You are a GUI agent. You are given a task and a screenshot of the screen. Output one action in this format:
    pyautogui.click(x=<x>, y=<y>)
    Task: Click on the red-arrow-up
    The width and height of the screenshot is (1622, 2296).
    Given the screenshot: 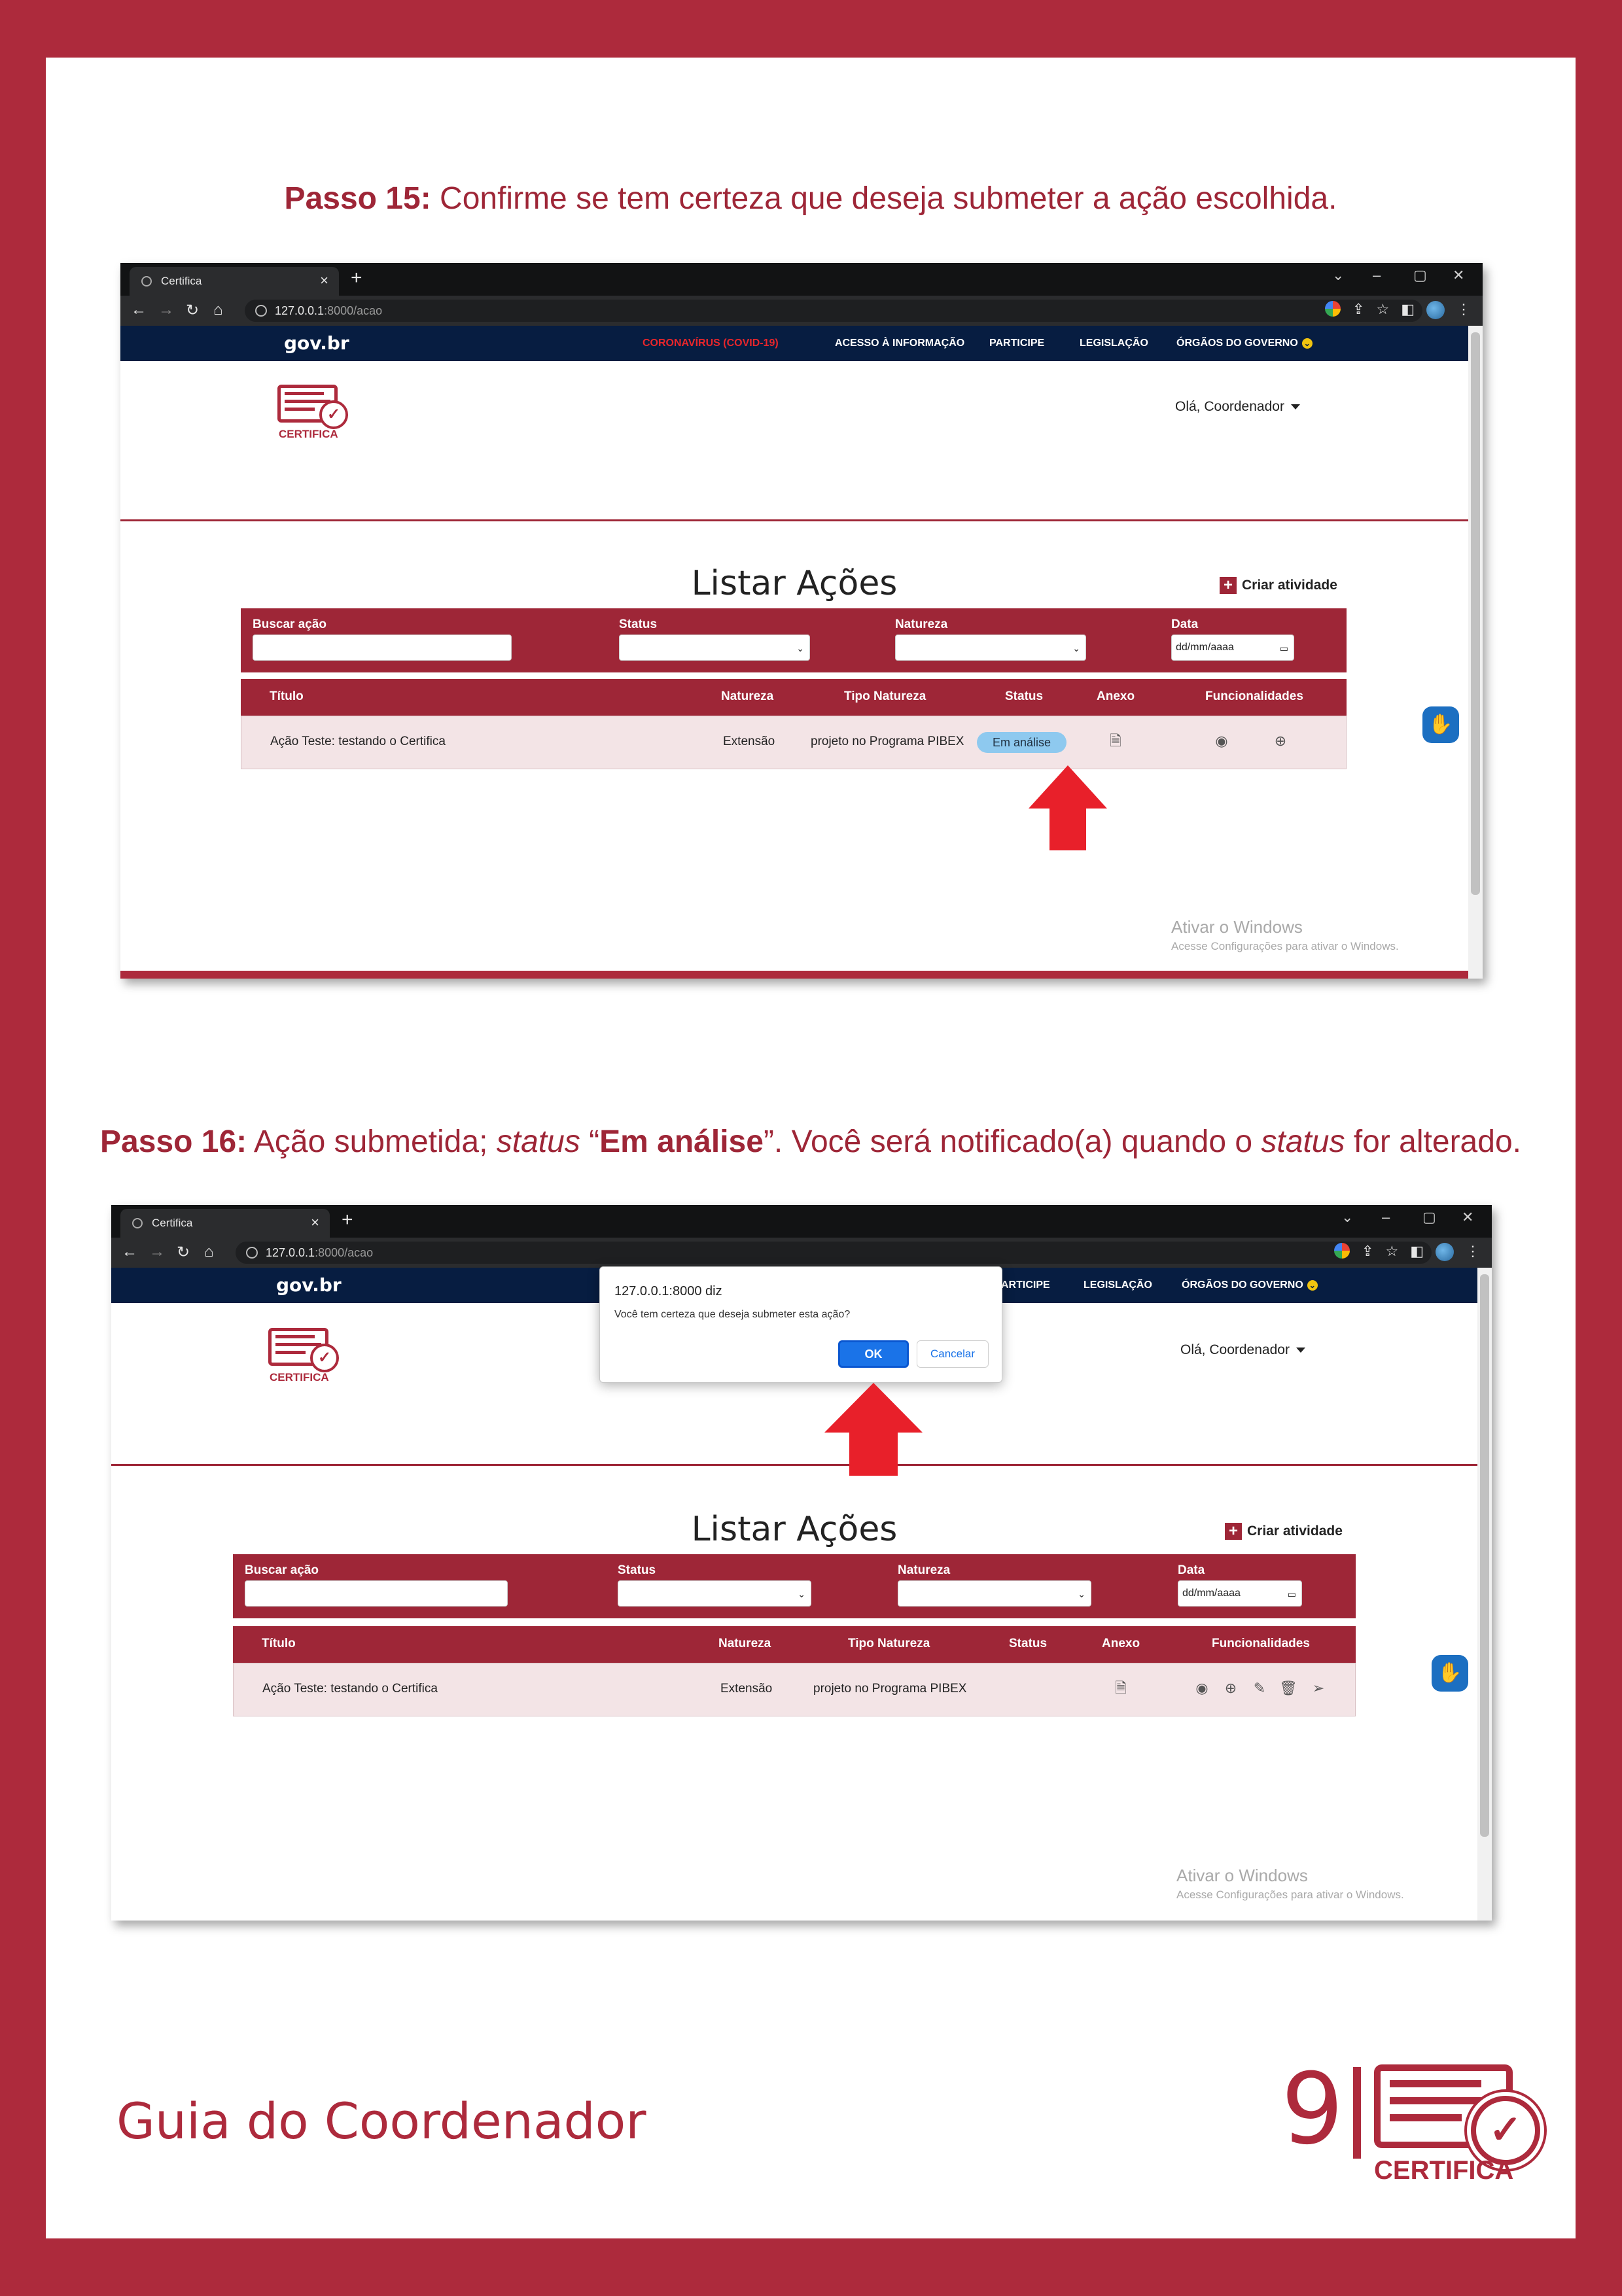 What is the action you would take?
    pyautogui.click(x=873, y=1429)
    